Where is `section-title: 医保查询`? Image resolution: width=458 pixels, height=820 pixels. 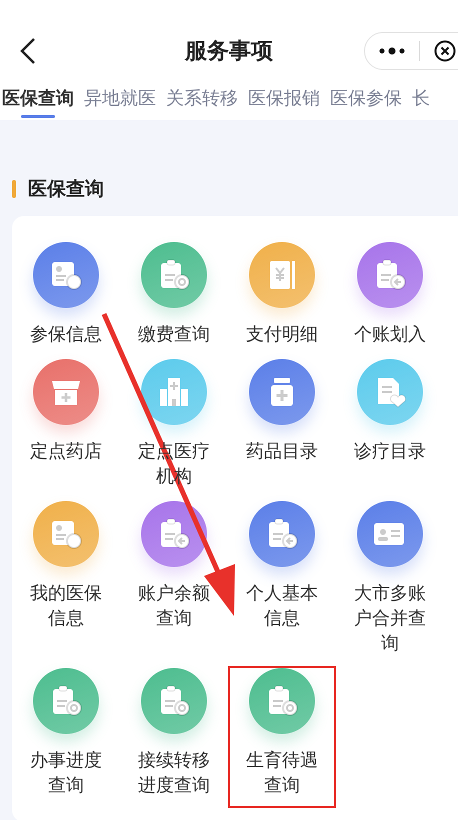
section-title: 医保查询 is located at coordinates (66, 189).